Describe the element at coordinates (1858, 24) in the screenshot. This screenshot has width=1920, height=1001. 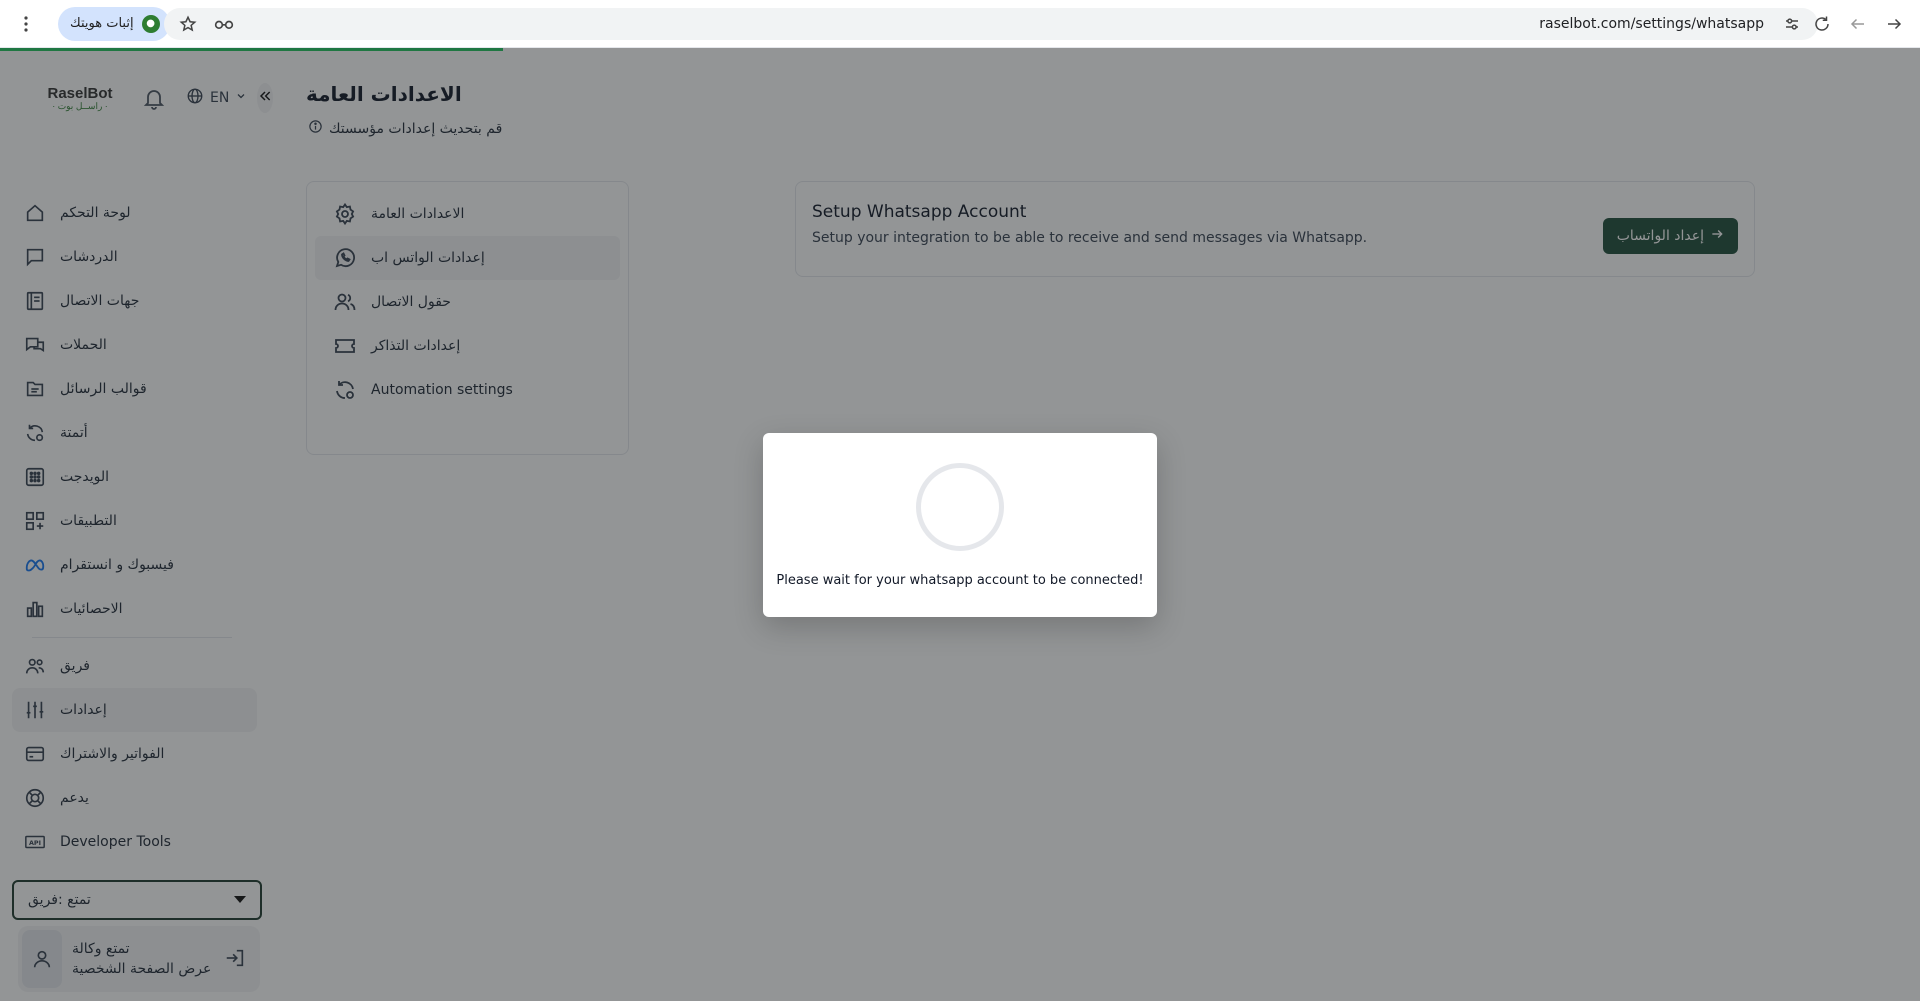
I see `back-arrow-icon` at that location.